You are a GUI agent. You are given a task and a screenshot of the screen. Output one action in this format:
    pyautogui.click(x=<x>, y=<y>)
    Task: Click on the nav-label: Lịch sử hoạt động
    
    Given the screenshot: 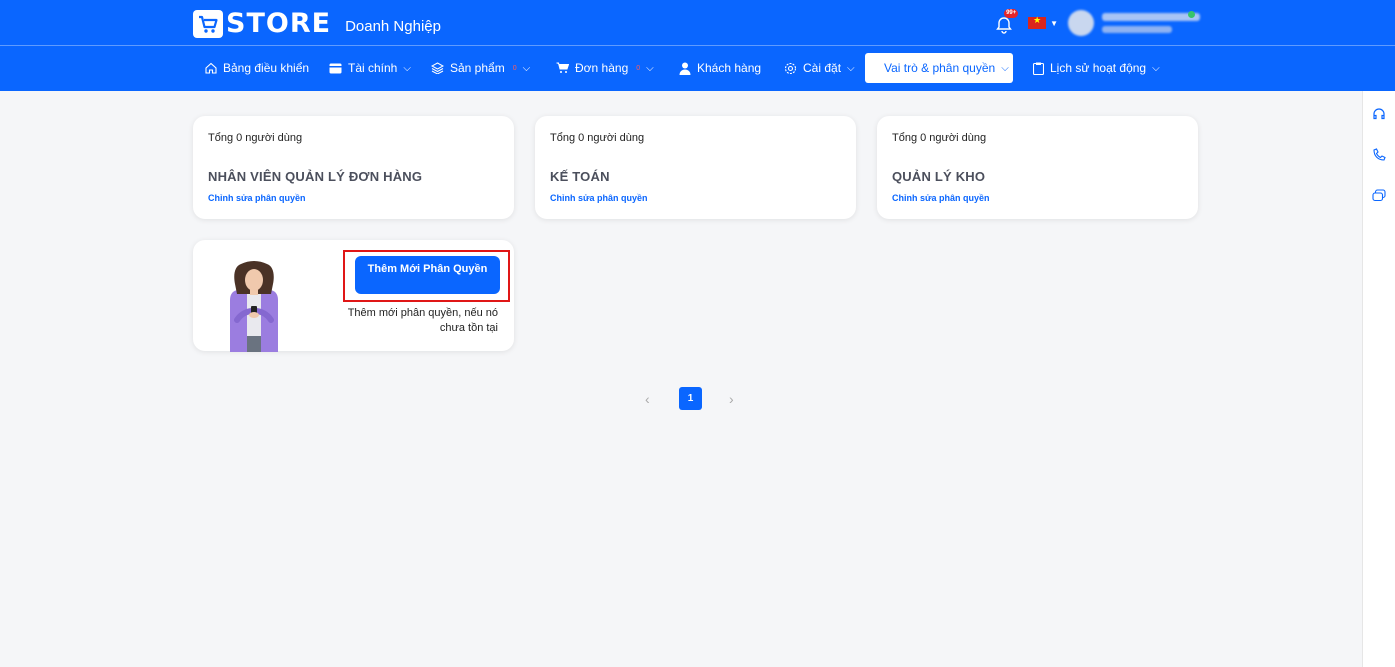 What is the action you would take?
    pyautogui.click(x=1098, y=68)
    